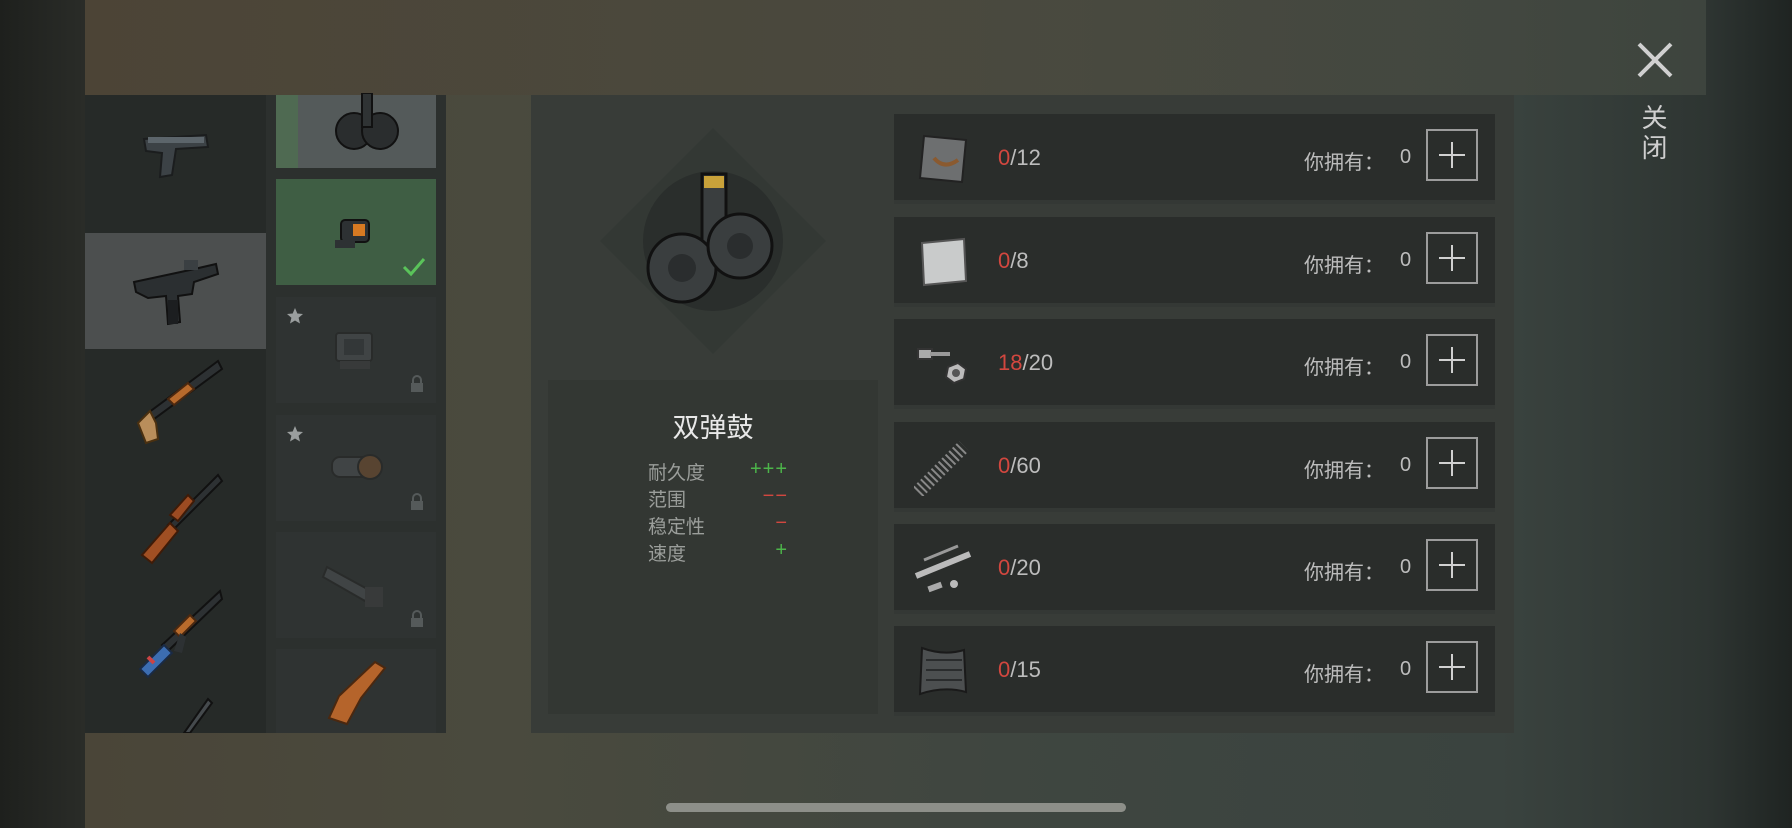  I want to click on ak-rifle-icon, so click(180, 634).